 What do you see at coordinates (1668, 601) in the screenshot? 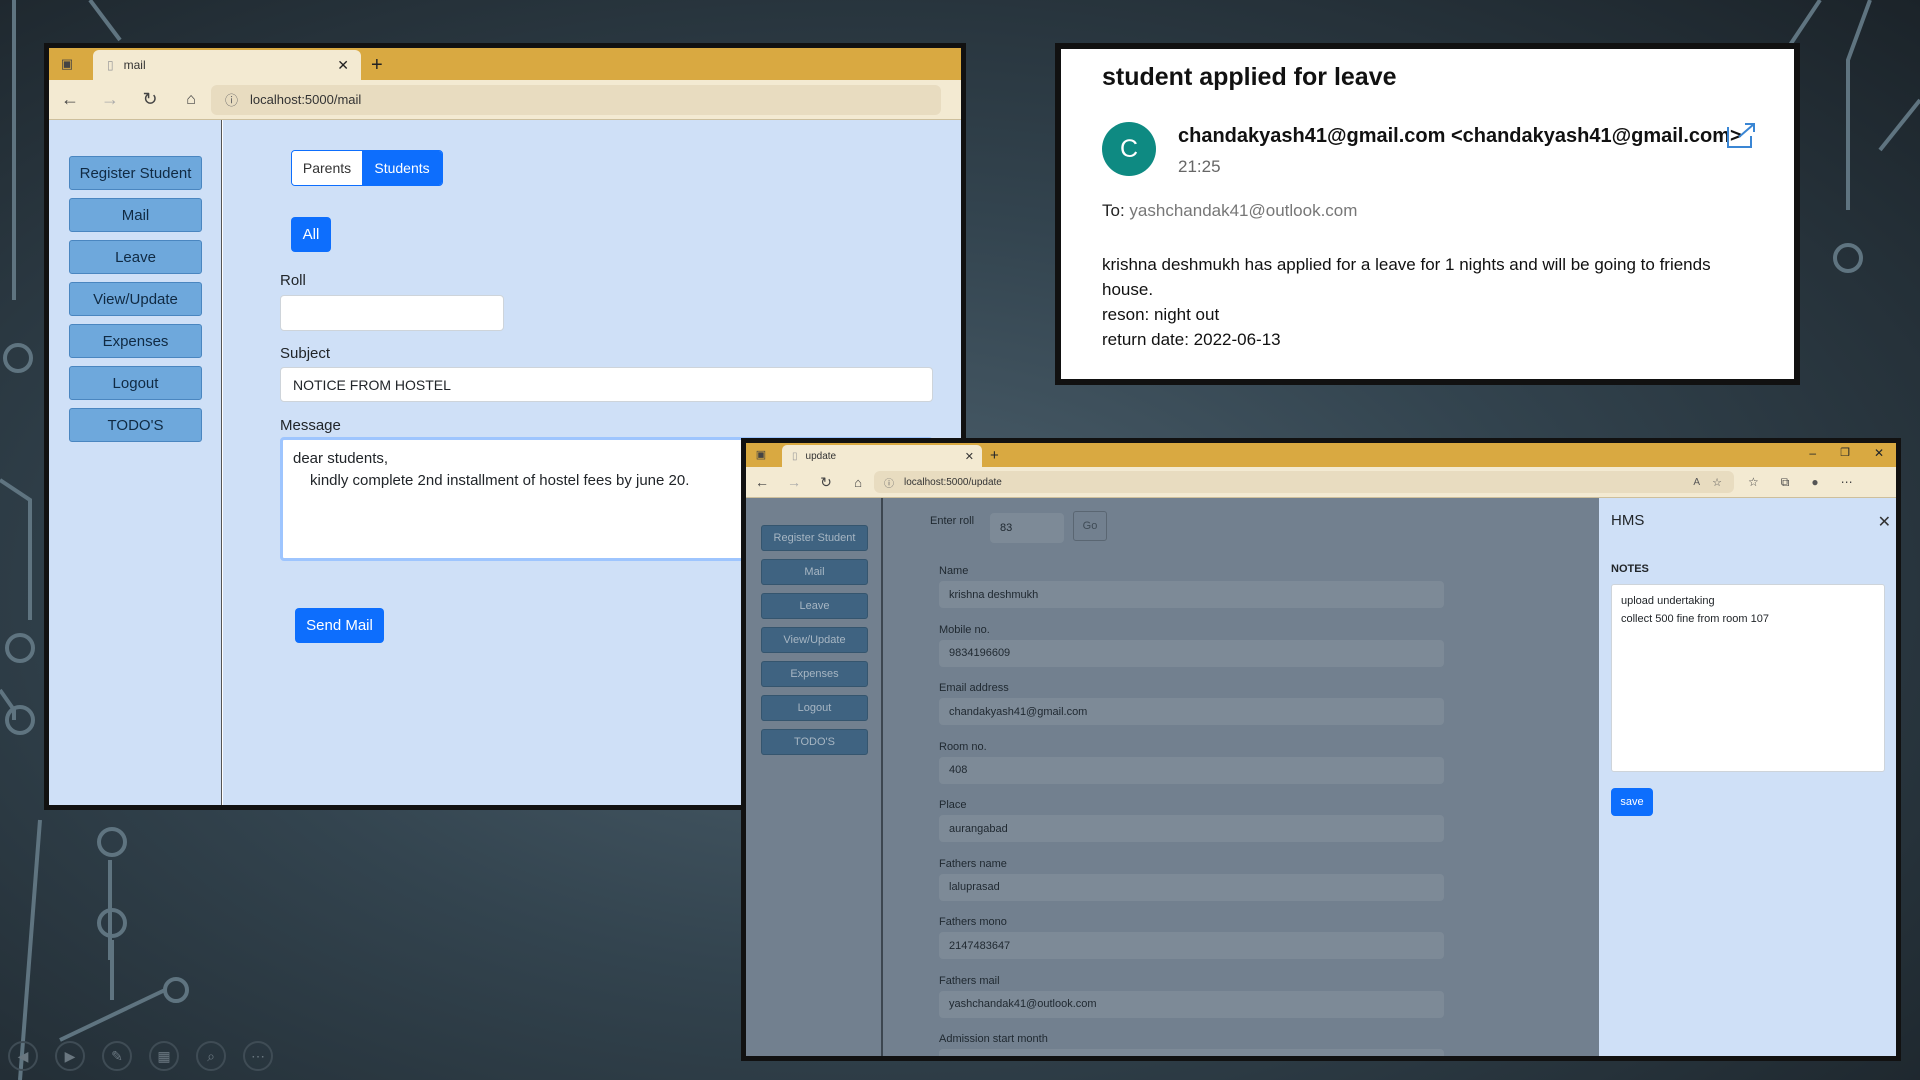
I see `note-line: upload undertaking` at bounding box center [1668, 601].